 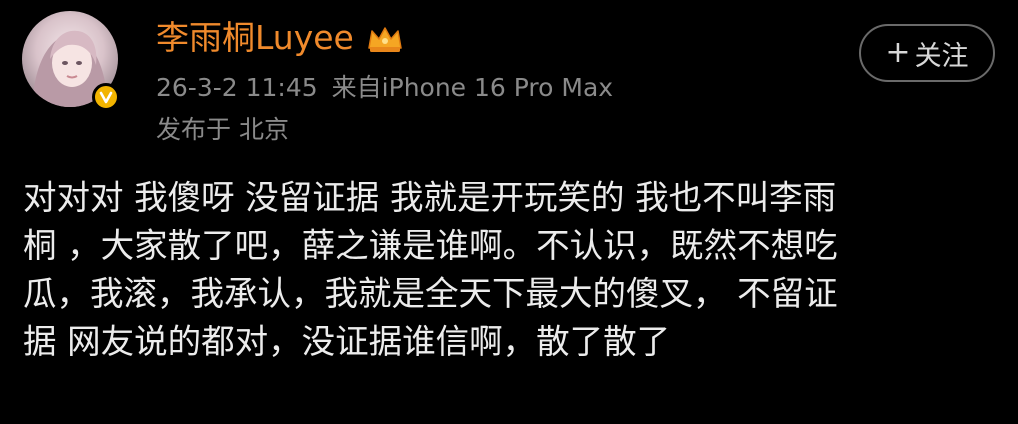 What do you see at coordinates (472, 87) in the screenshot?
I see `post-source: 来自iPhone 16 Pro Max` at bounding box center [472, 87].